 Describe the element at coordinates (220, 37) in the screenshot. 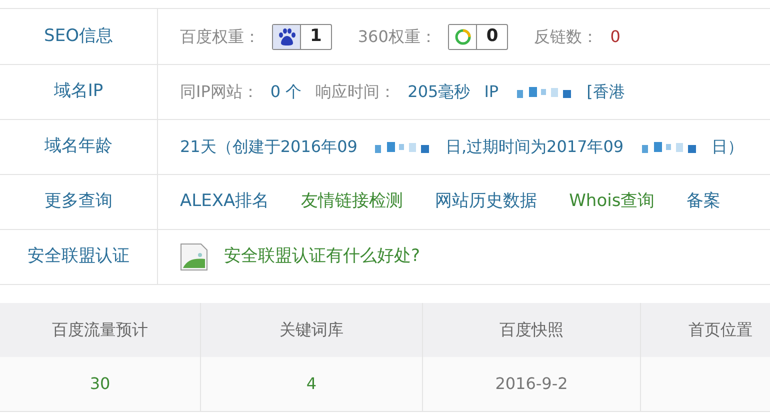

I see `field-caption: 百度权重：` at that location.